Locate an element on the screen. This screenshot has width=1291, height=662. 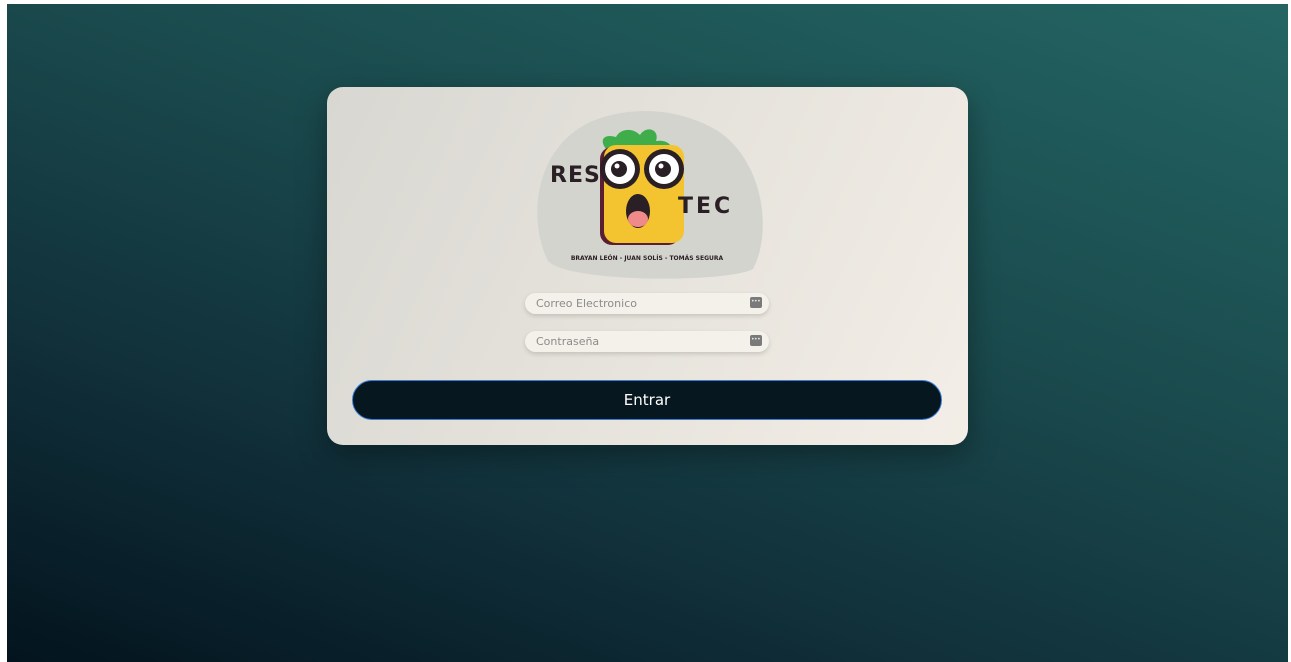
login-button: Entrar is located at coordinates (647, 400).